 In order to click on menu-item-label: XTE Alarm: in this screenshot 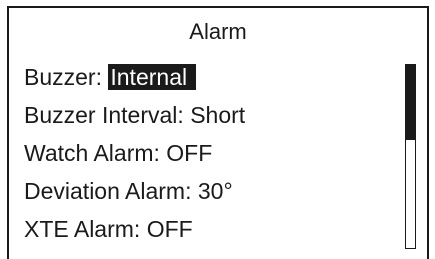, I will do `click(85, 229)`.